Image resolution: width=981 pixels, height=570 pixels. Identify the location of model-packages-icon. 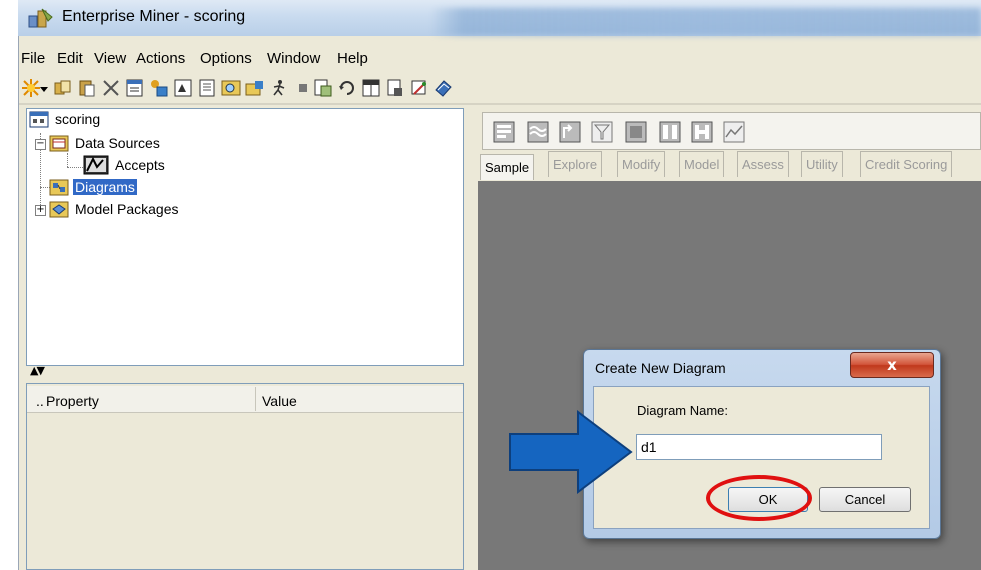
(59, 209).